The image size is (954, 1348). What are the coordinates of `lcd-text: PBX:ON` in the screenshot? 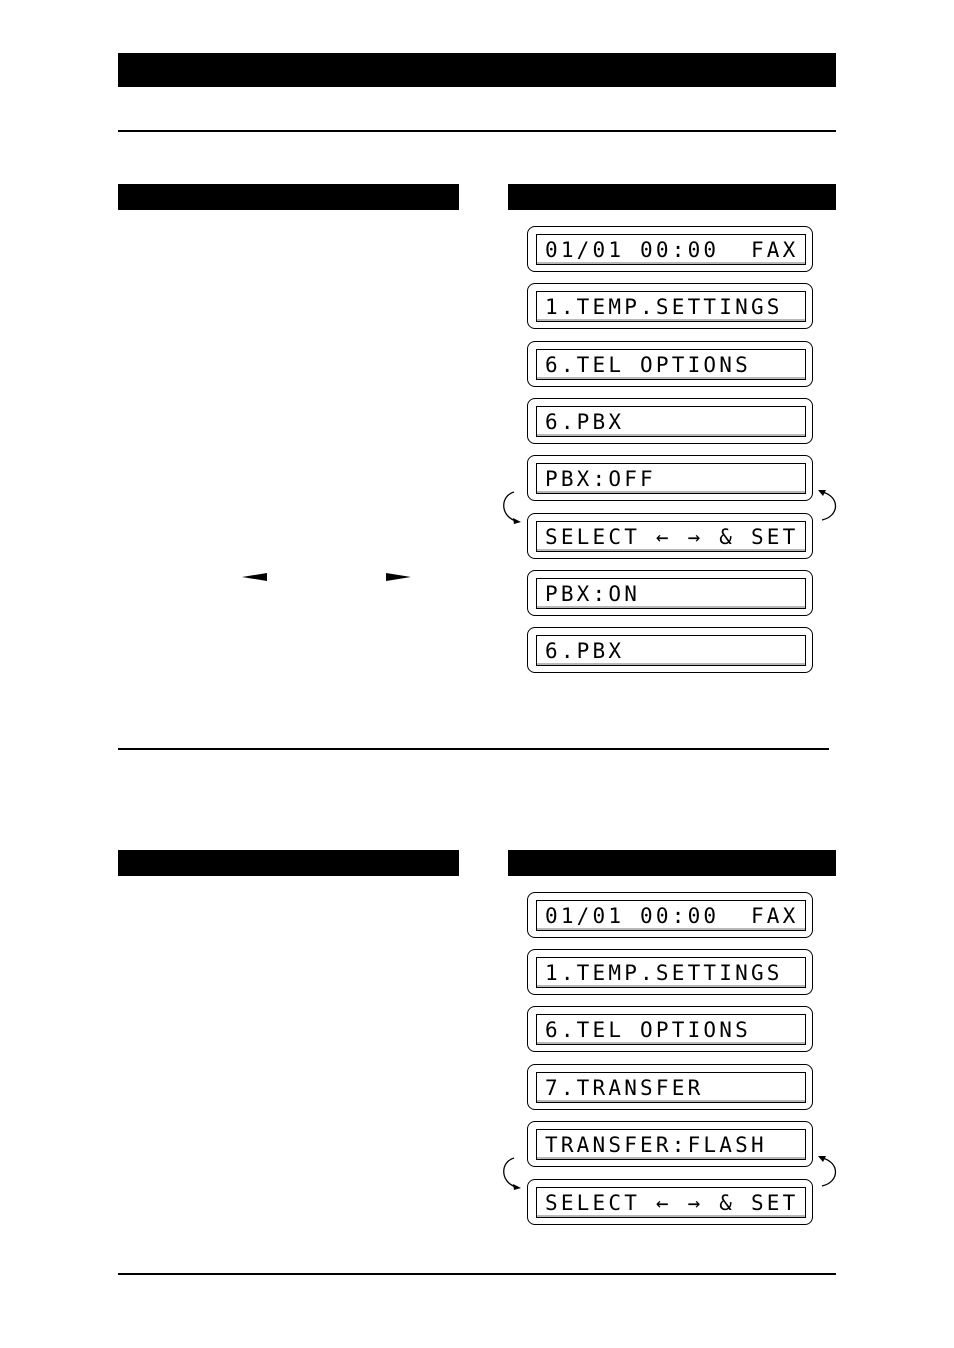 It's located at (593, 594).